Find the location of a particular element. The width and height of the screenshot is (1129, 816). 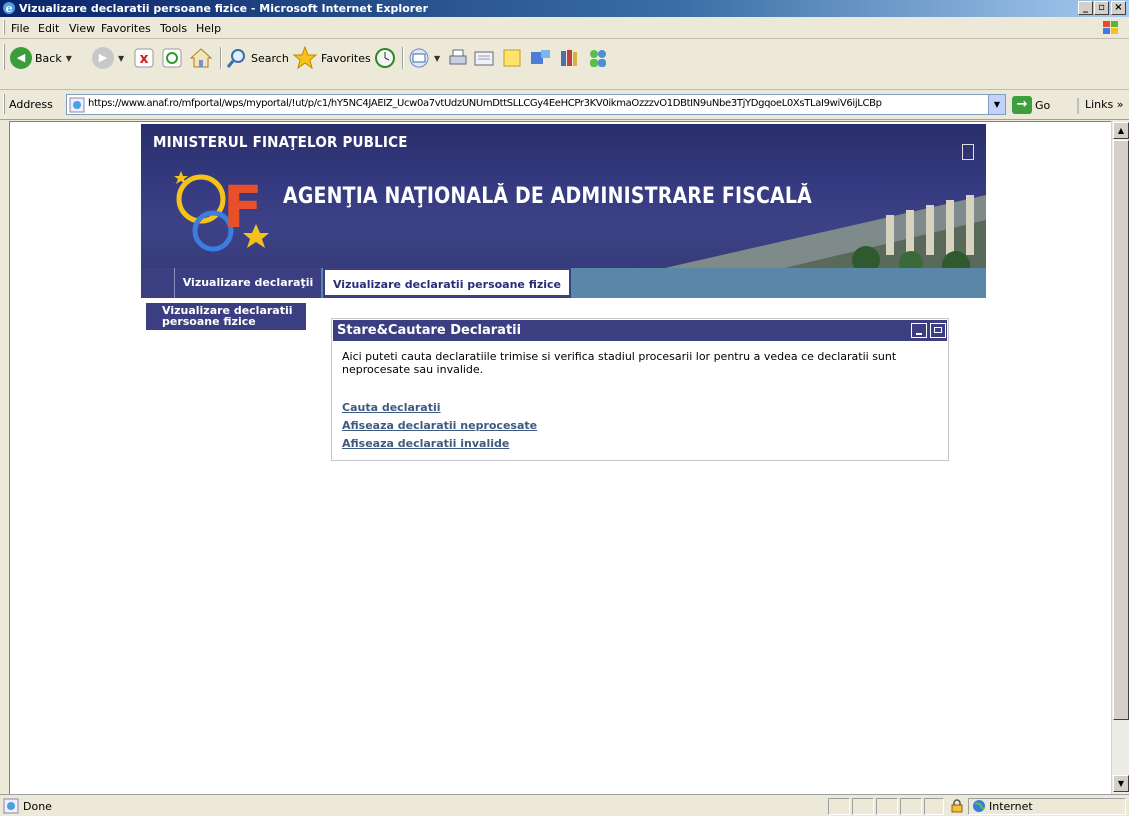

scroll-thumb is located at coordinates (1121, 430).